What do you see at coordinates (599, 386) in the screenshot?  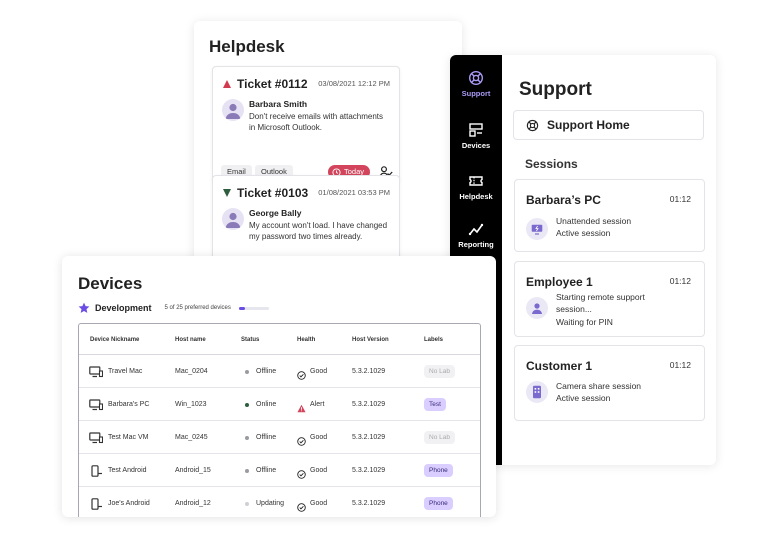 I see `session-type: Camera share session` at bounding box center [599, 386].